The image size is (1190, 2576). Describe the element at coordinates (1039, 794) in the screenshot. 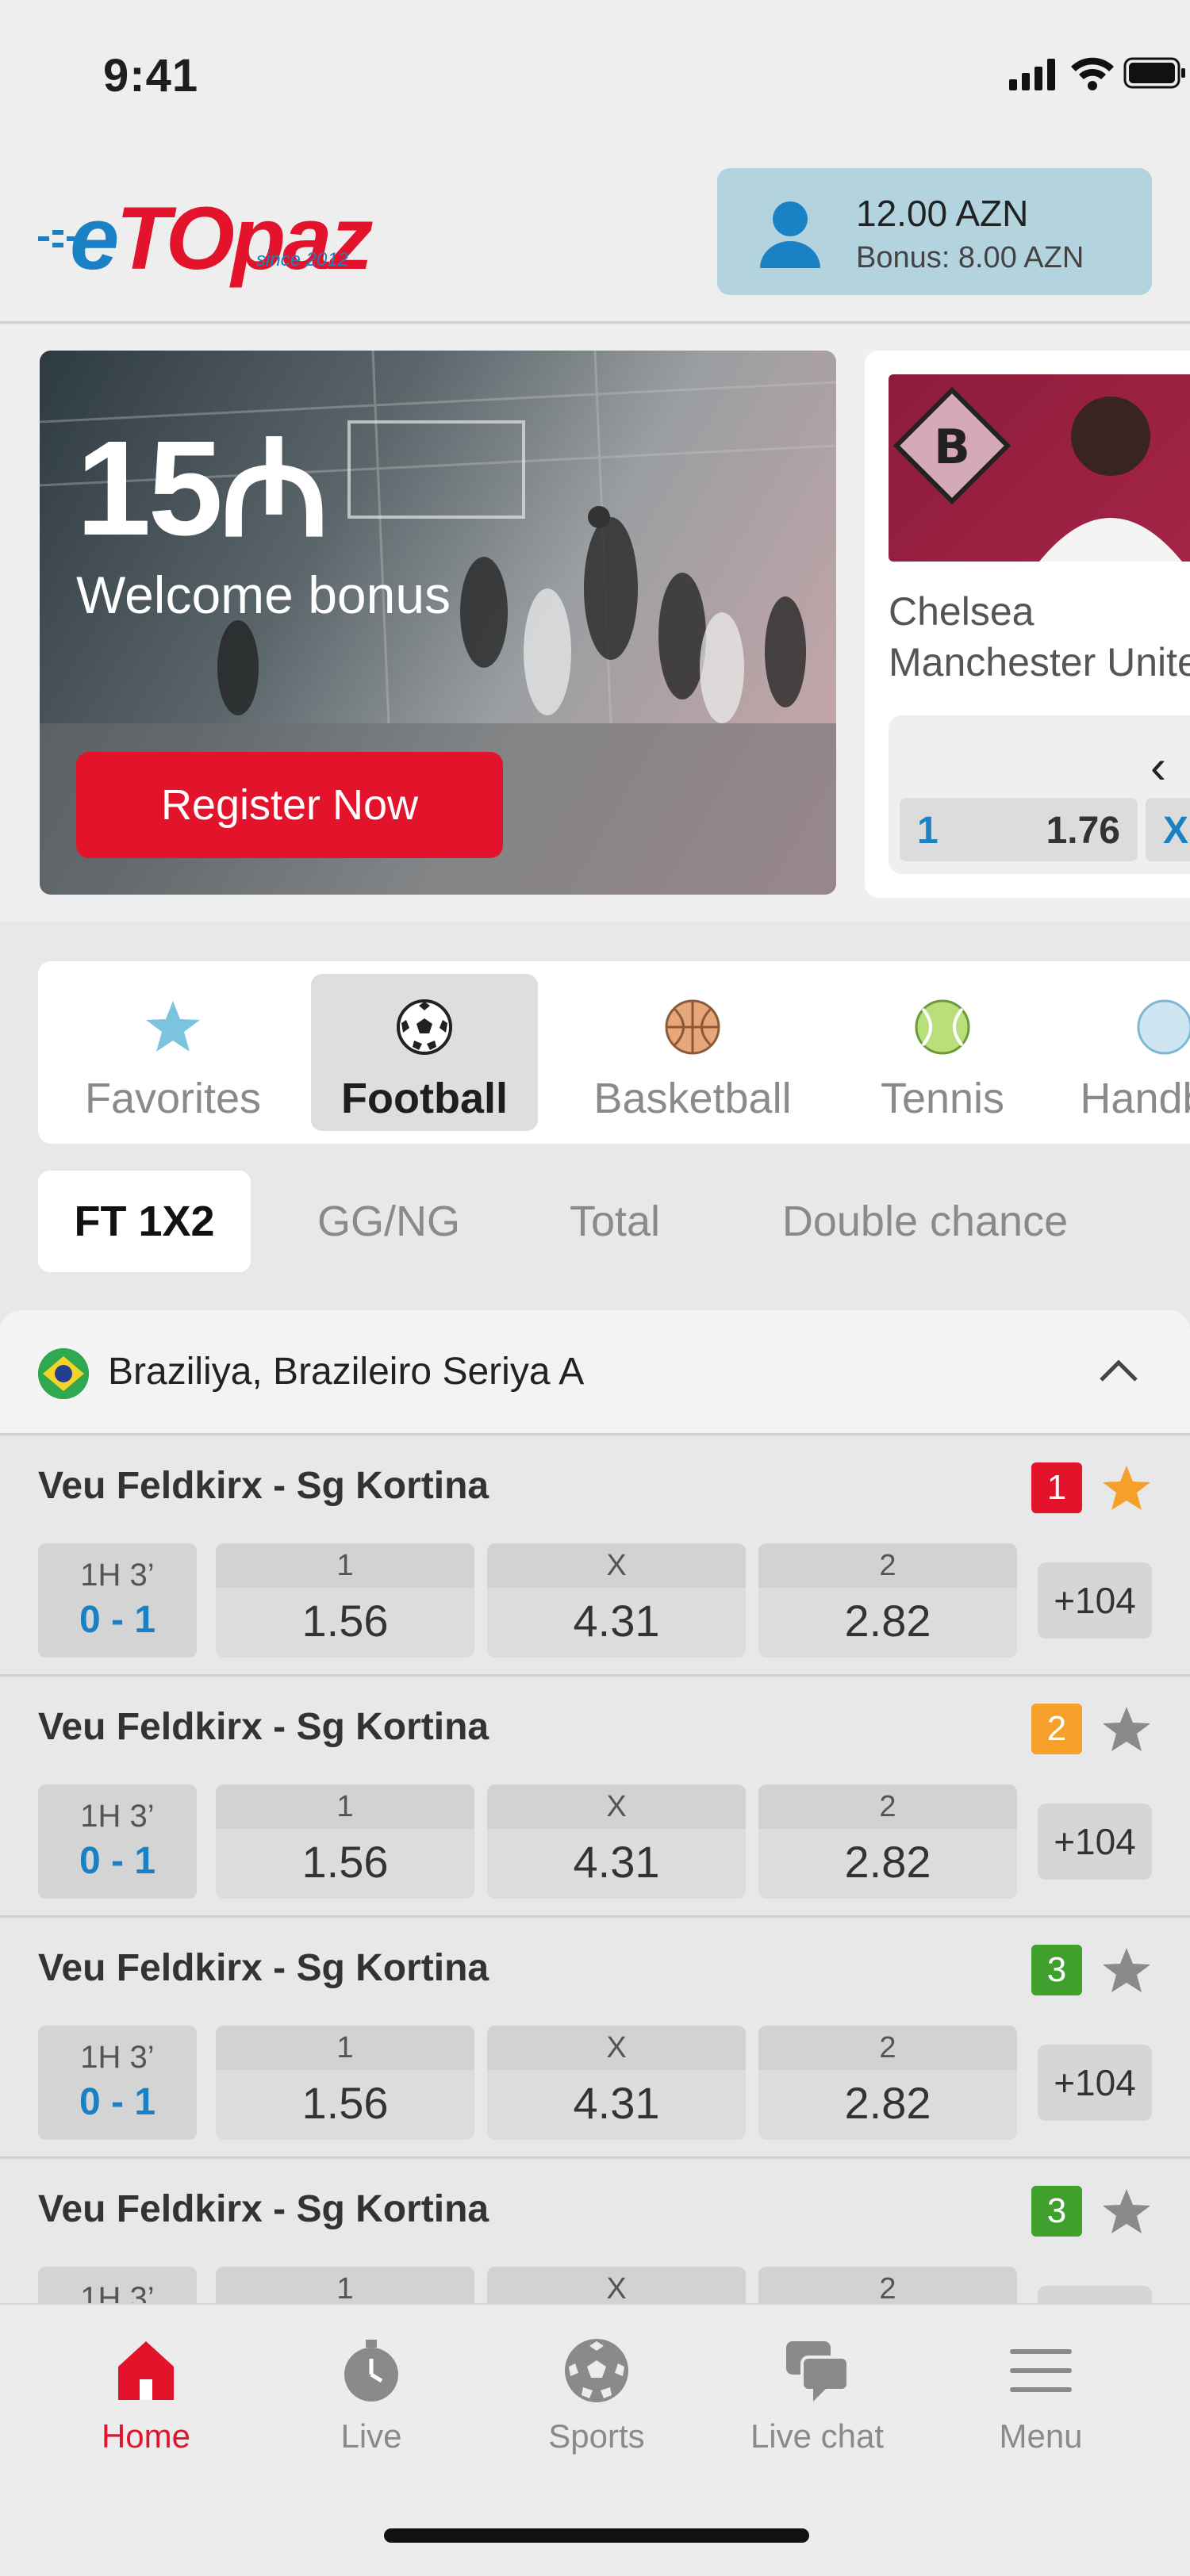

I see `match-odds-panel: ‹ 1 1.76 X` at that location.